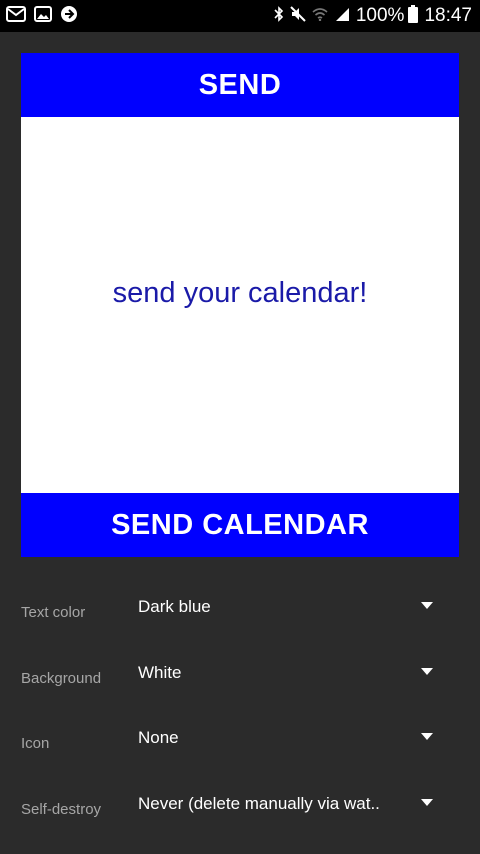 This screenshot has width=480, height=854. I want to click on gallery-icon, so click(43, 16).